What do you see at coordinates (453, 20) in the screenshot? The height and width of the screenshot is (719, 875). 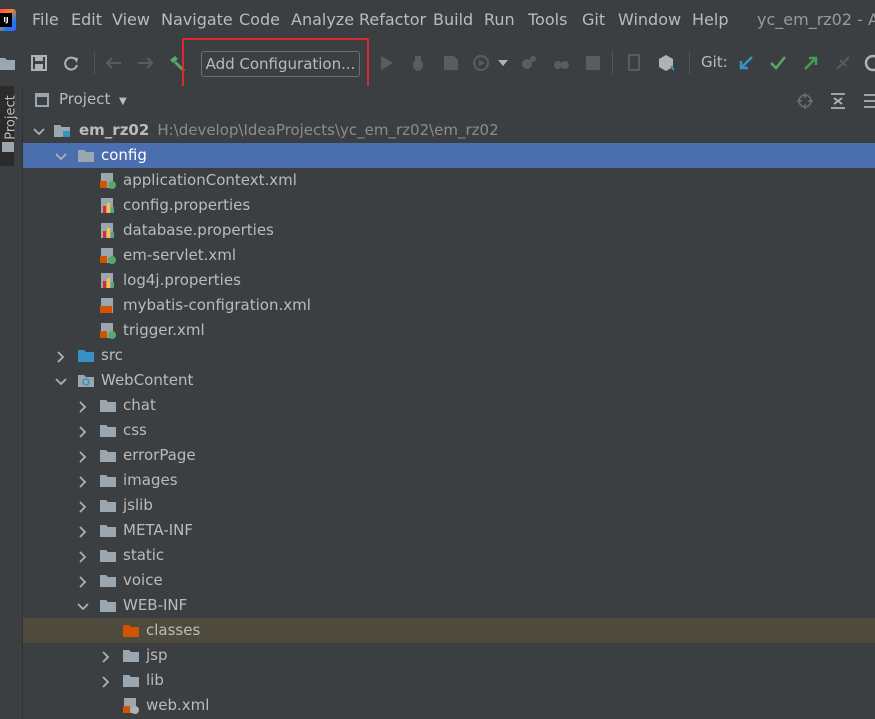 I see `menu-build: Build` at bounding box center [453, 20].